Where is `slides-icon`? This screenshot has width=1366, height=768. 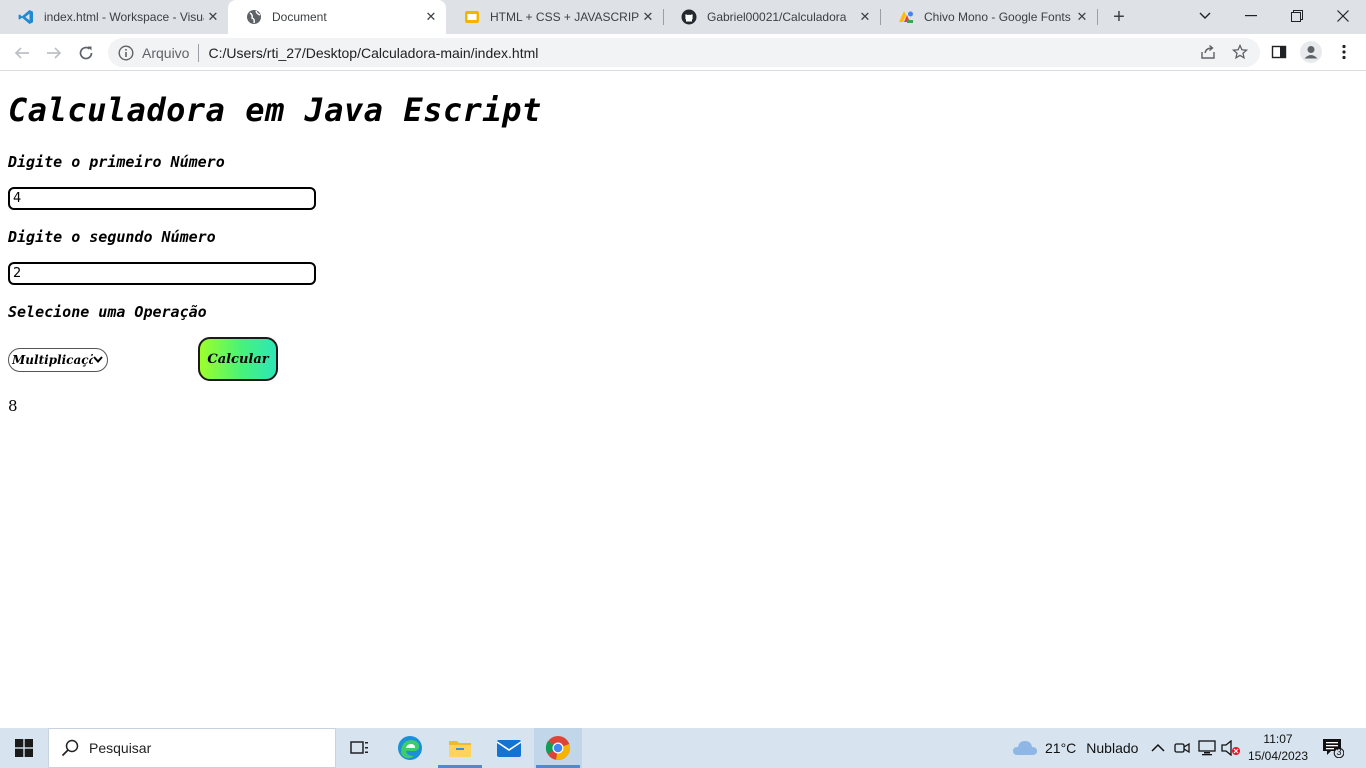
slides-icon is located at coordinates (472, 17).